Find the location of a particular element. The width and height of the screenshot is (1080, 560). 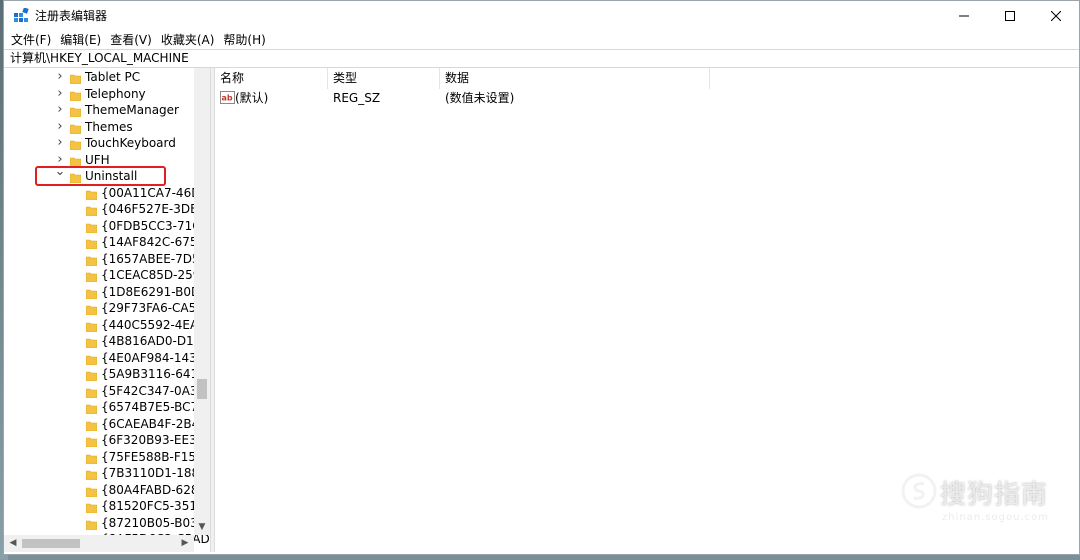

tree-vertical-scroll-thumb is located at coordinates (202, 389).